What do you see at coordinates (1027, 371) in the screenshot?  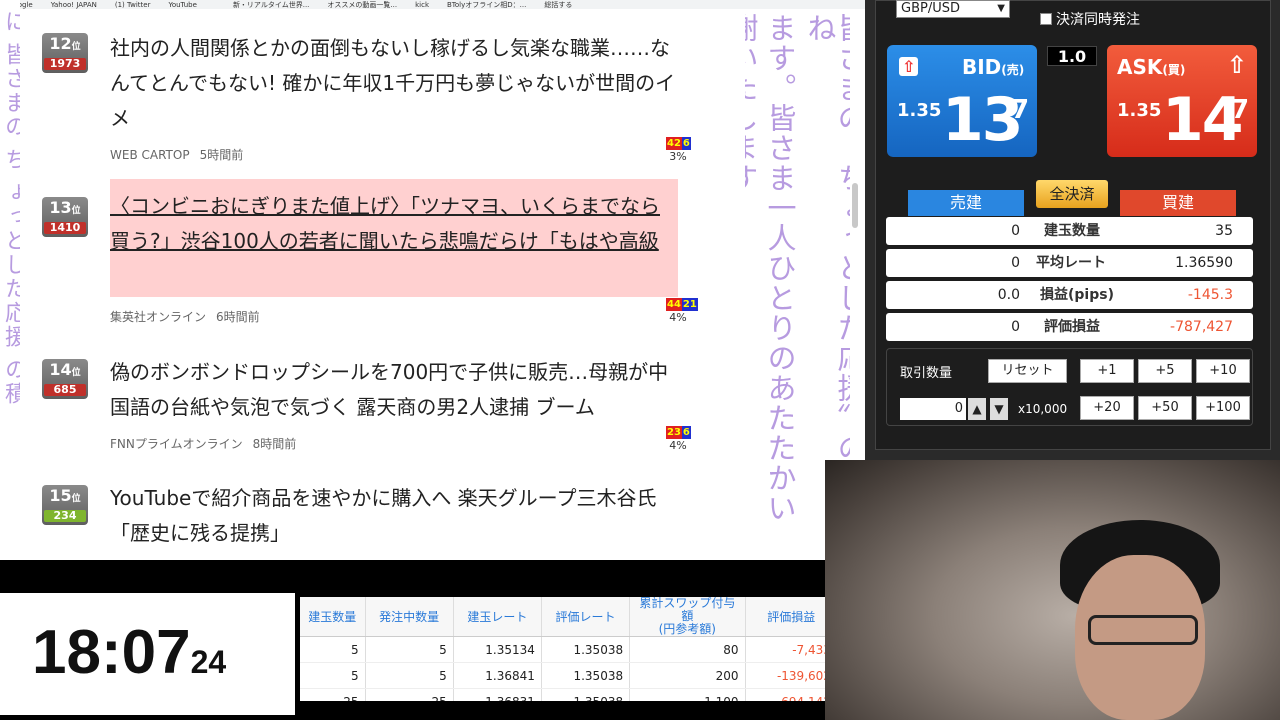 I see `reset-button: リセット` at bounding box center [1027, 371].